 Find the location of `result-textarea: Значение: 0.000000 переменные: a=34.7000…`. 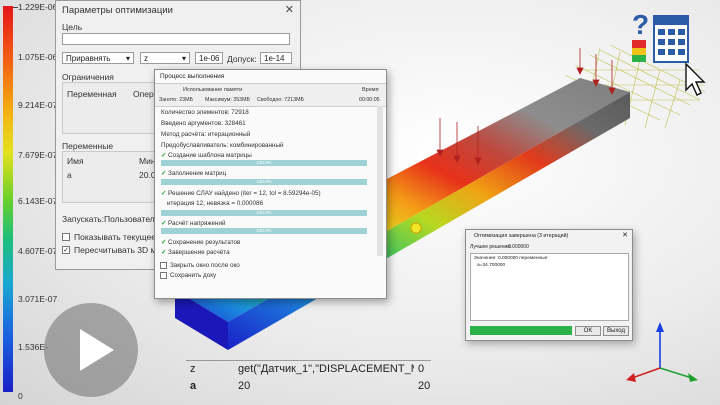

result-textarea: Значение: 0.000000 переменные: a=34.7000… is located at coordinates (549, 287).